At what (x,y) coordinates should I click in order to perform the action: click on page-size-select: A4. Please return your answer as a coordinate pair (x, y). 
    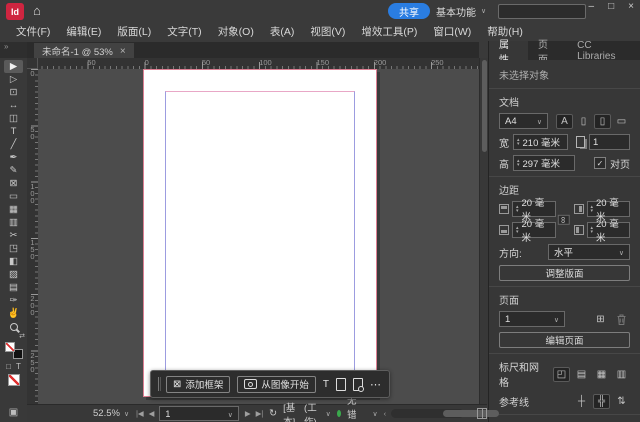
    Looking at the image, I should click on (523, 121).